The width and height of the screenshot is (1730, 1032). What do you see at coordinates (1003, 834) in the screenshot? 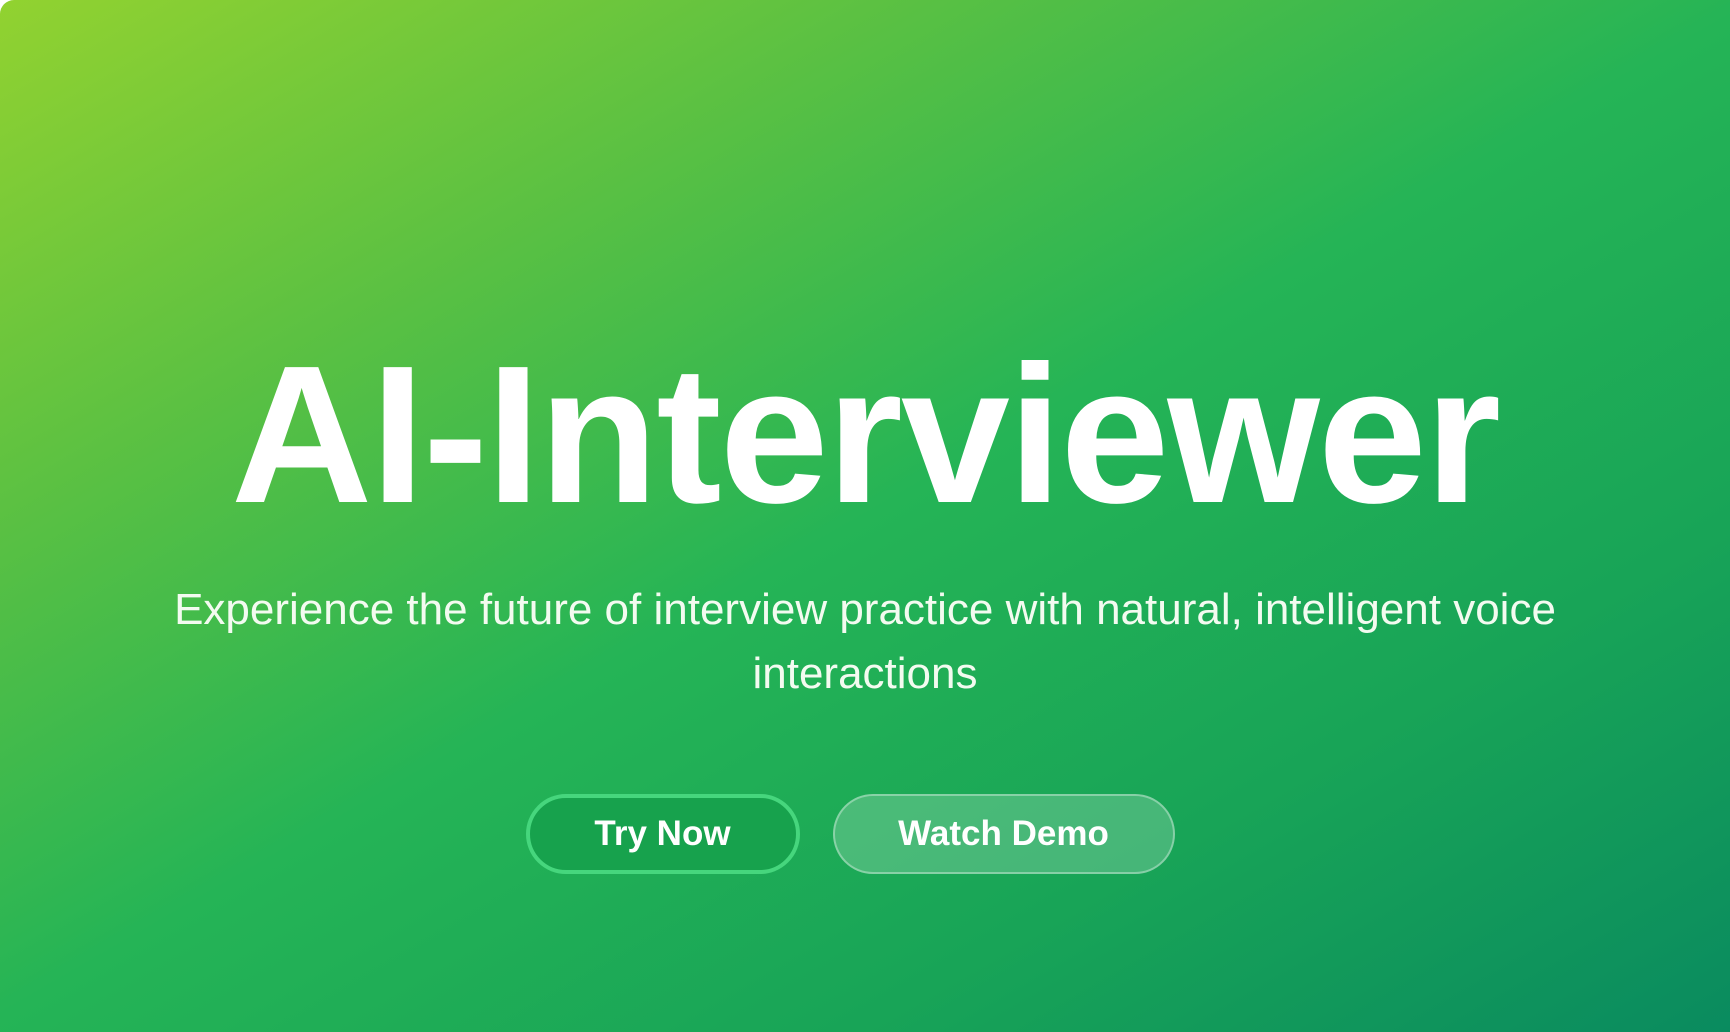
I see `watch-demo-button: Watch Demo` at bounding box center [1003, 834].